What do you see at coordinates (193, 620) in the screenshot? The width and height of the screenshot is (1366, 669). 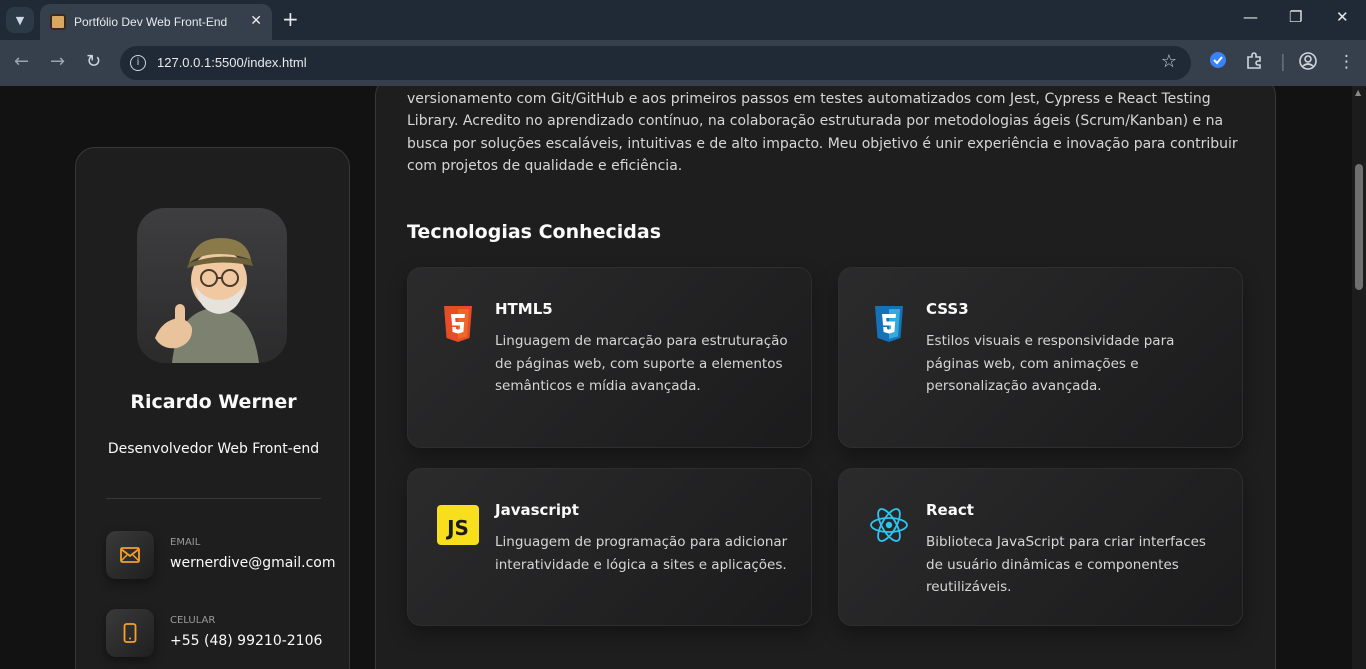 I see `contact-label: CELULAR` at bounding box center [193, 620].